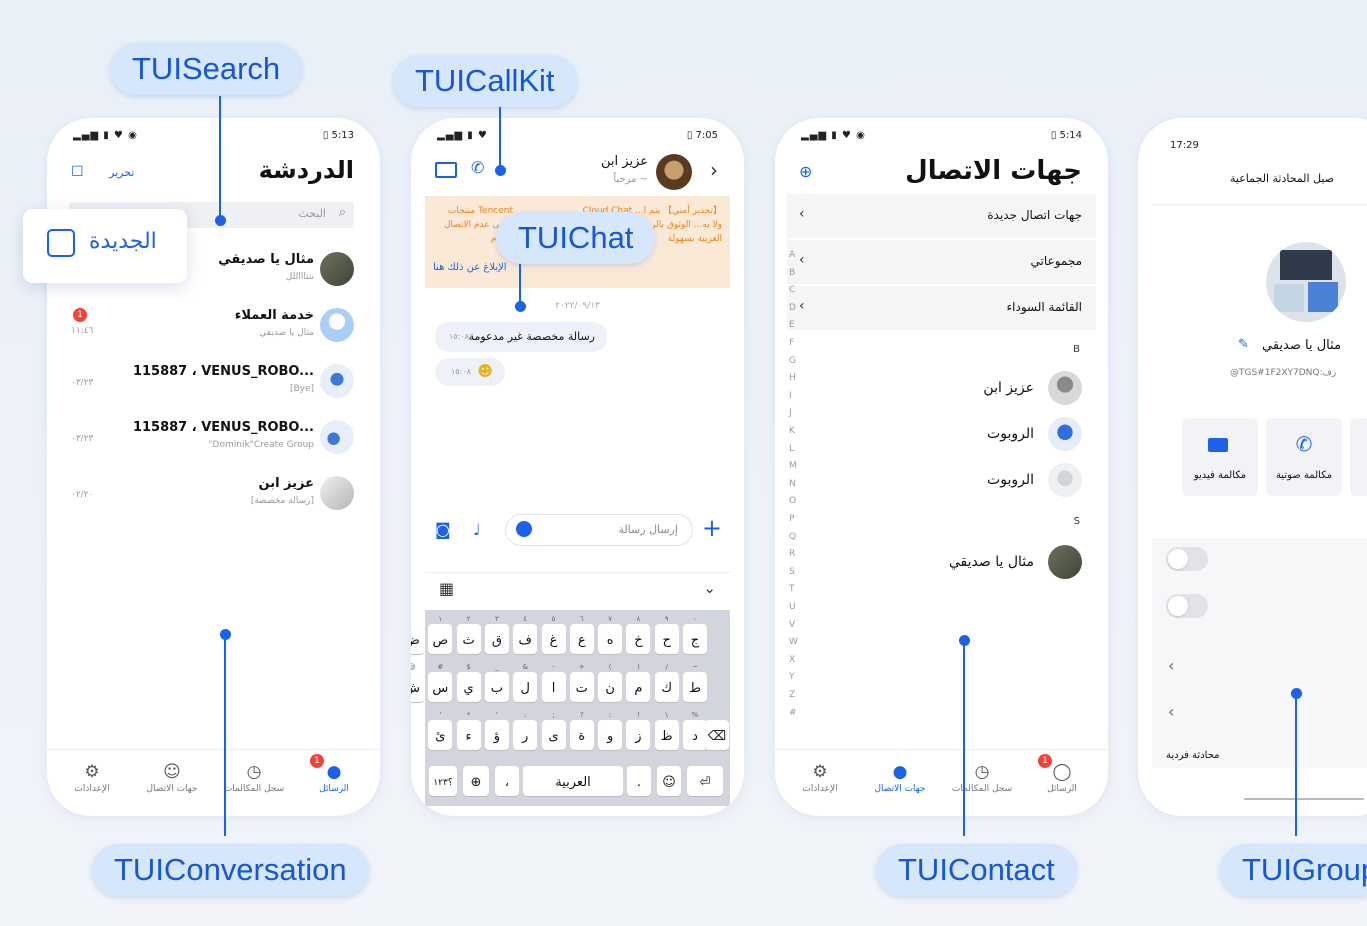 The image size is (1367, 926). What do you see at coordinates (610, 634) in the screenshot?
I see `keyboard-key: ٧ه` at bounding box center [610, 634].